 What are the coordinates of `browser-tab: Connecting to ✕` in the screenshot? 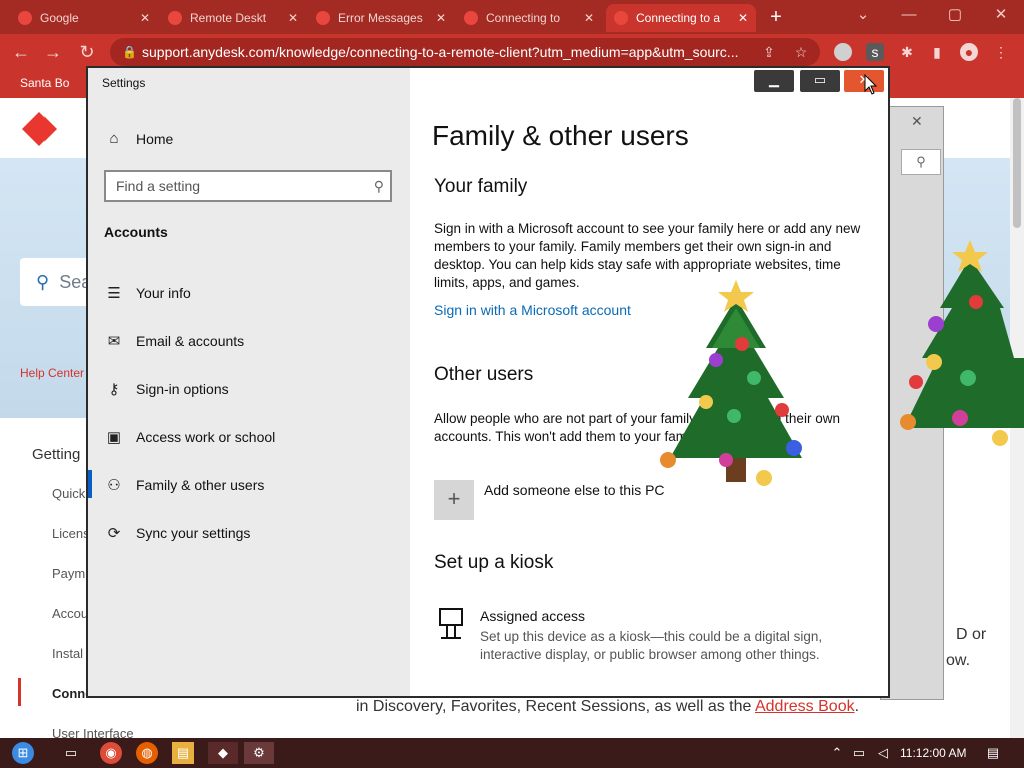 It's located at (529, 18).